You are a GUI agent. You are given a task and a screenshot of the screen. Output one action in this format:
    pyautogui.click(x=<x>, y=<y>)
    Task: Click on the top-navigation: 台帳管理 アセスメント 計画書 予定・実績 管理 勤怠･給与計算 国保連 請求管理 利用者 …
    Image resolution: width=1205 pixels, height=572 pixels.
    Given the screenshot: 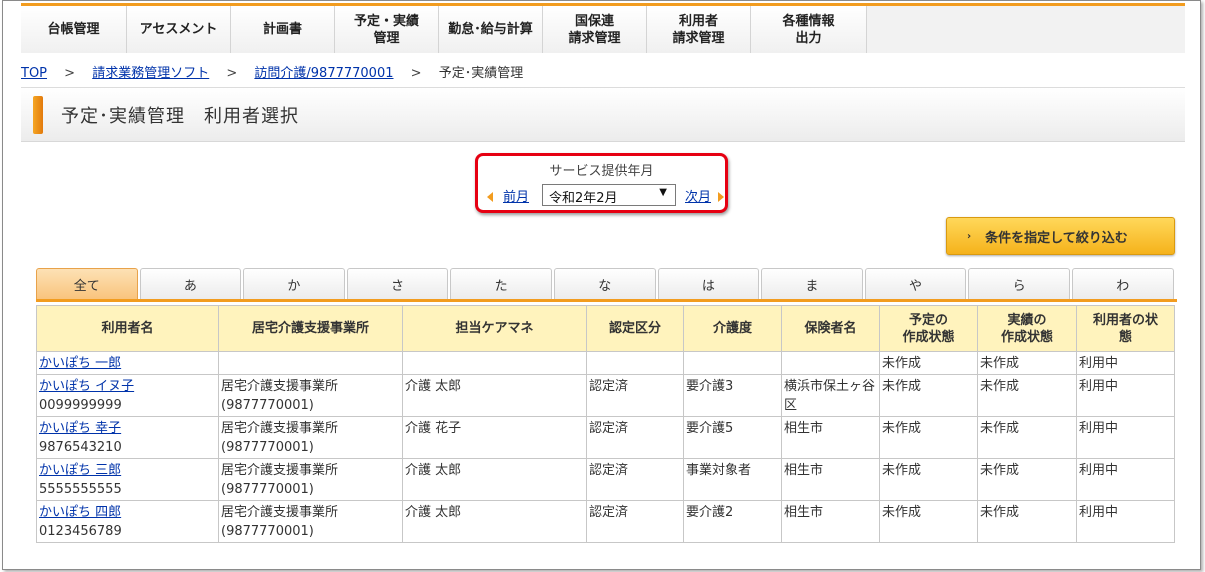 What is the action you would take?
    pyautogui.click(x=603, y=28)
    